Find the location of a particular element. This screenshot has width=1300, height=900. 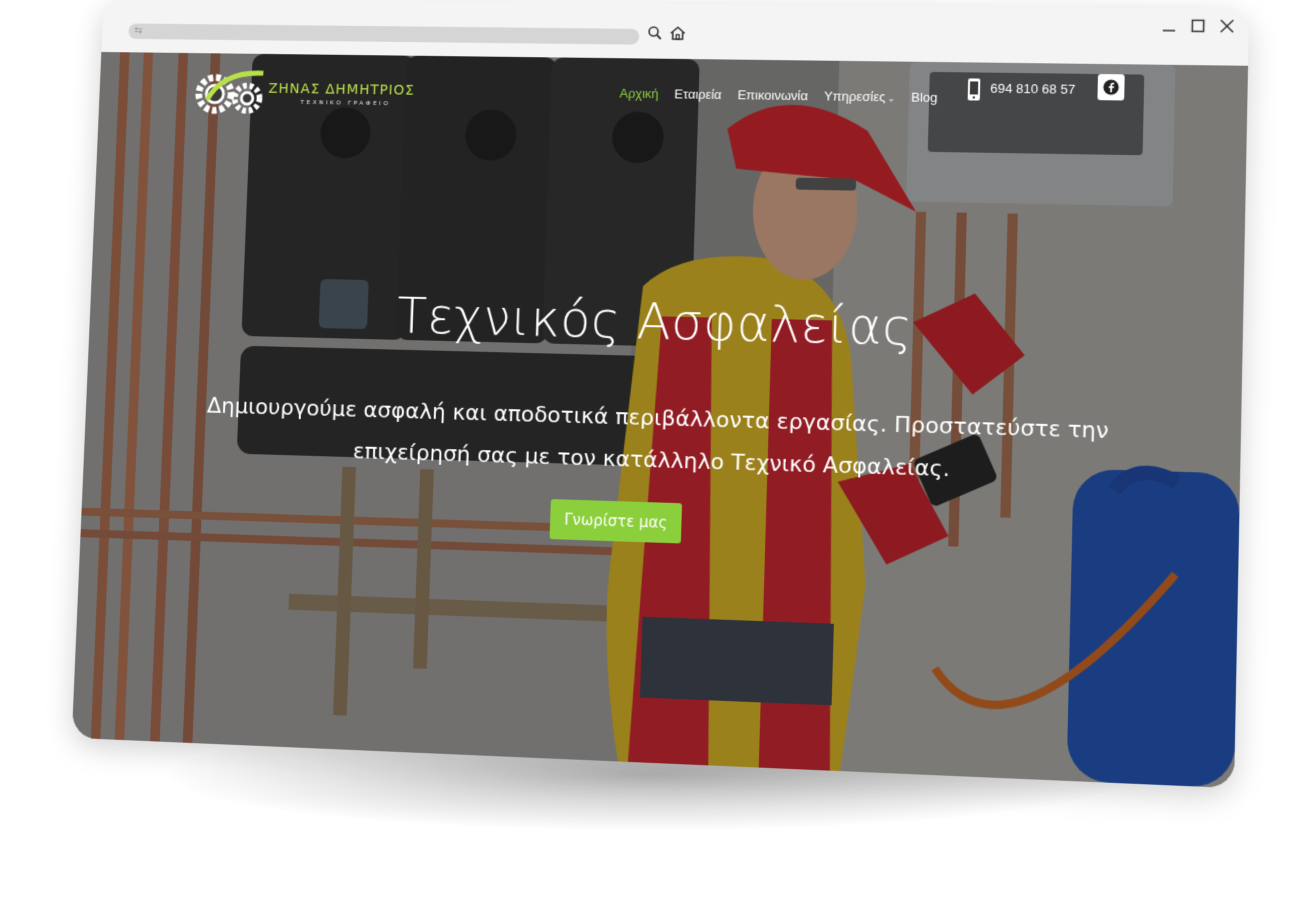

facebook-icon is located at coordinates (1111, 87).